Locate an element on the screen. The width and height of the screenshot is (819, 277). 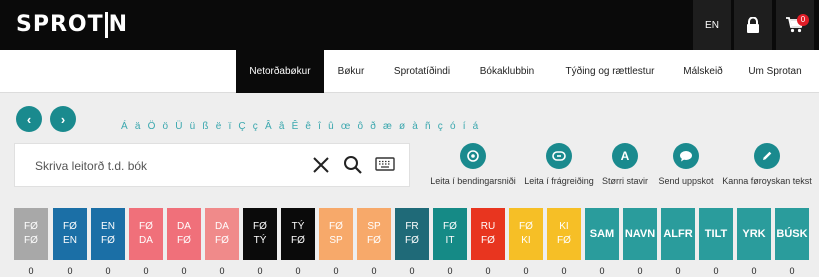
search-input is located at coordinates (165, 166).